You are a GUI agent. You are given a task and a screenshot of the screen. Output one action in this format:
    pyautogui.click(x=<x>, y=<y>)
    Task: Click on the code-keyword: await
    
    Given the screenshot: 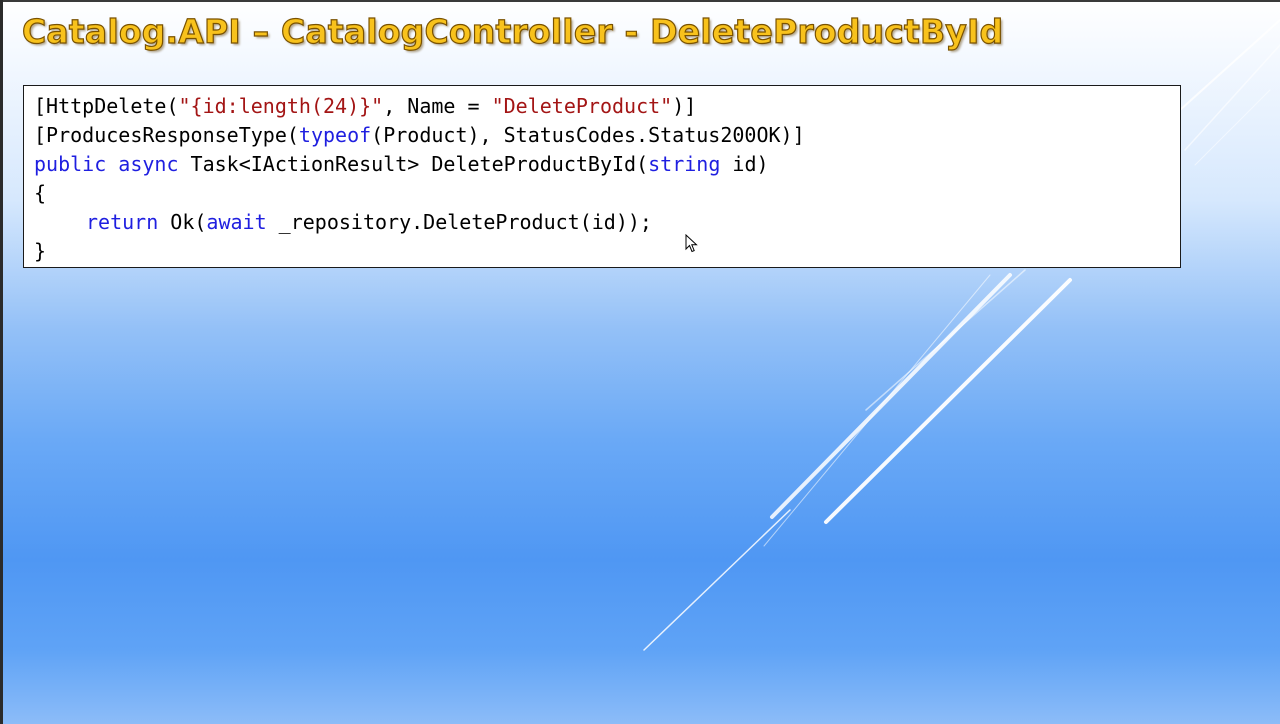 What is the action you would take?
    pyautogui.click(x=236, y=222)
    